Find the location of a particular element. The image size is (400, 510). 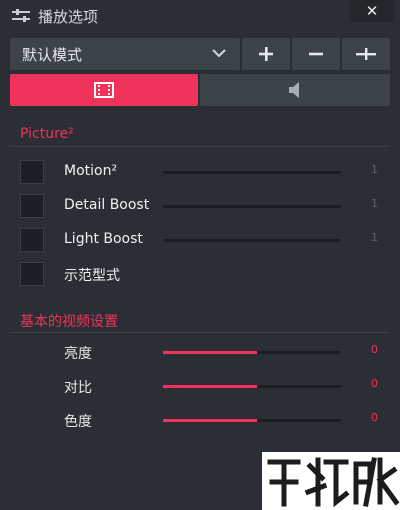

setting-row-demo-mode: 示范型式 is located at coordinates (200, 276).